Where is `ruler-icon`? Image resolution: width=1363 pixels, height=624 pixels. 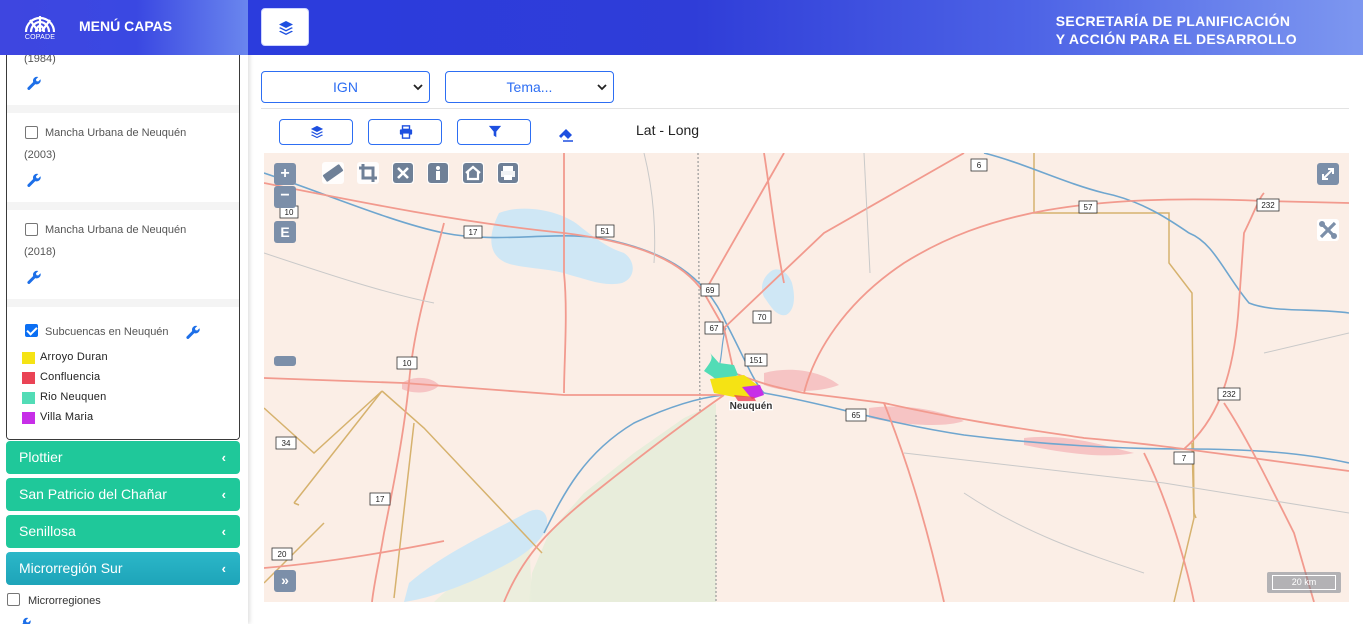 ruler-icon is located at coordinates (333, 173).